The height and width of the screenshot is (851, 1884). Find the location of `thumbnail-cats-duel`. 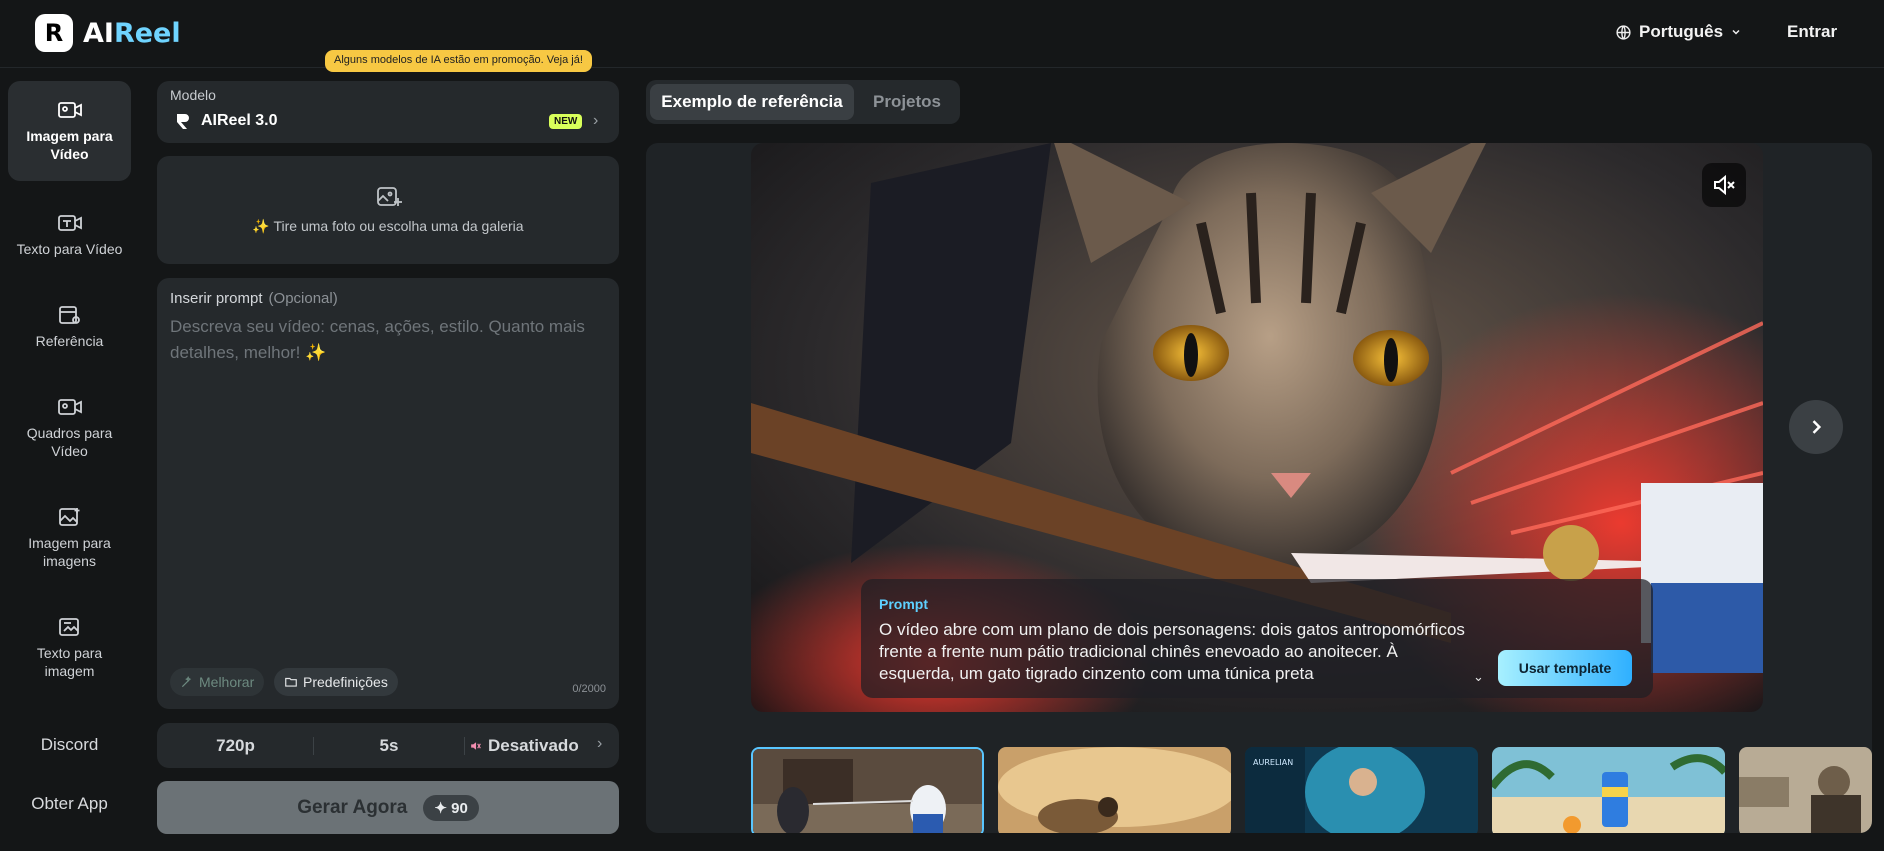

thumbnail-cats-duel is located at coordinates (867, 790).